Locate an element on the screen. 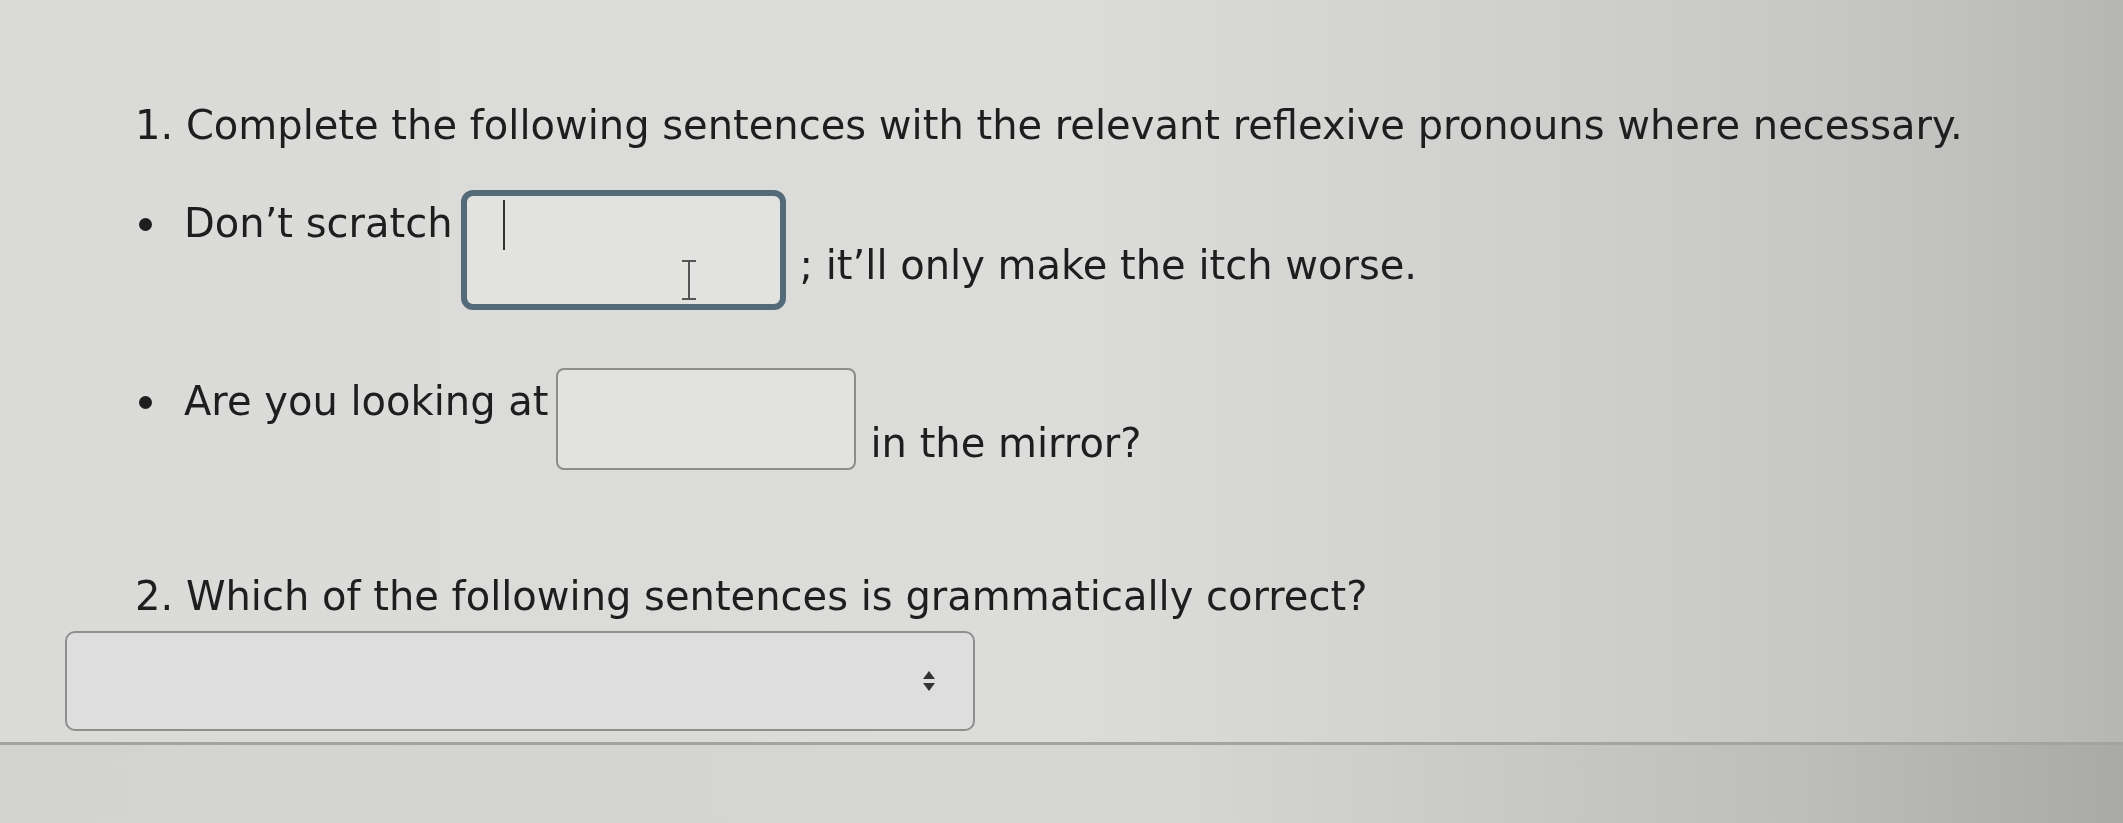 The width and height of the screenshot is (2123, 823). sentence-text: in the mirror? is located at coordinates (1006, 443).